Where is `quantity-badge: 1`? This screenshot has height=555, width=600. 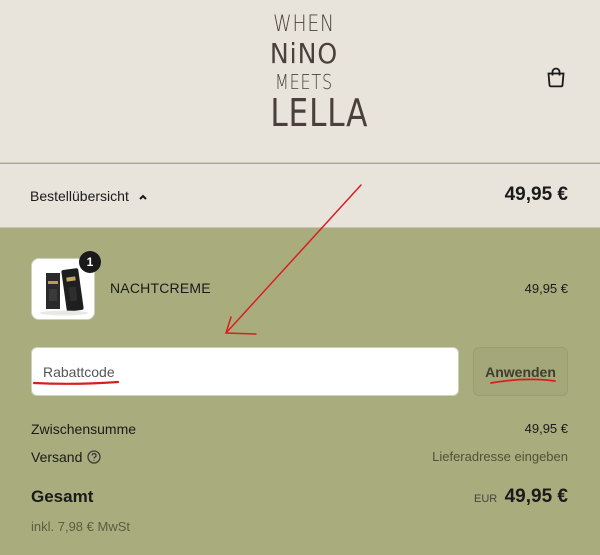 quantity-badge: 1 is located at coordinates (90, 262).